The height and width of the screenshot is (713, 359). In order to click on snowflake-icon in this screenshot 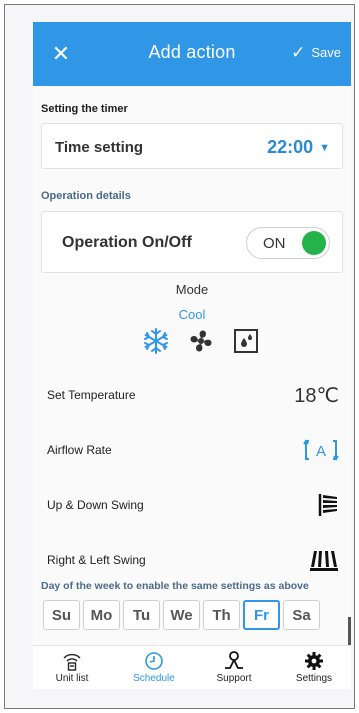, I will do `click(156, 341)`.